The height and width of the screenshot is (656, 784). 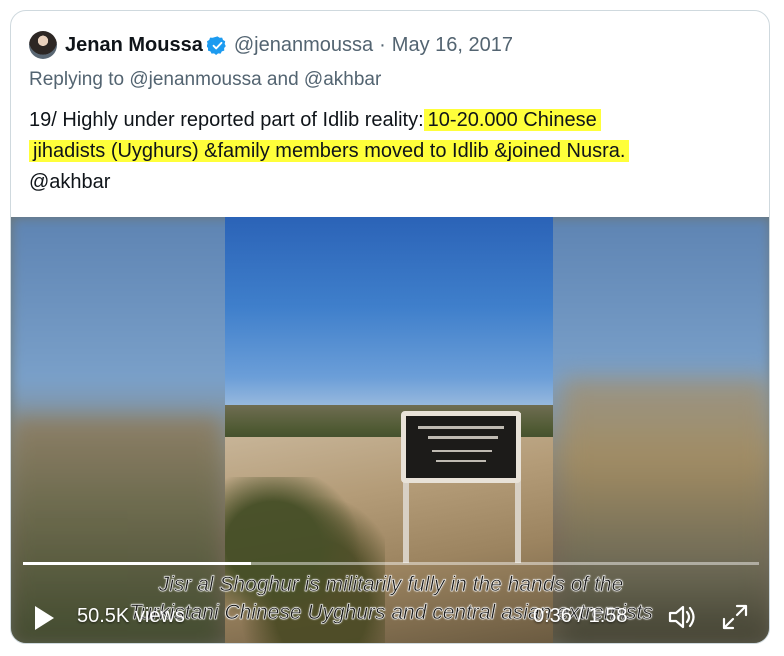 I want to click on video-controls: 50.5K views 0:36 / 1:58, so click(x=390, y=619).